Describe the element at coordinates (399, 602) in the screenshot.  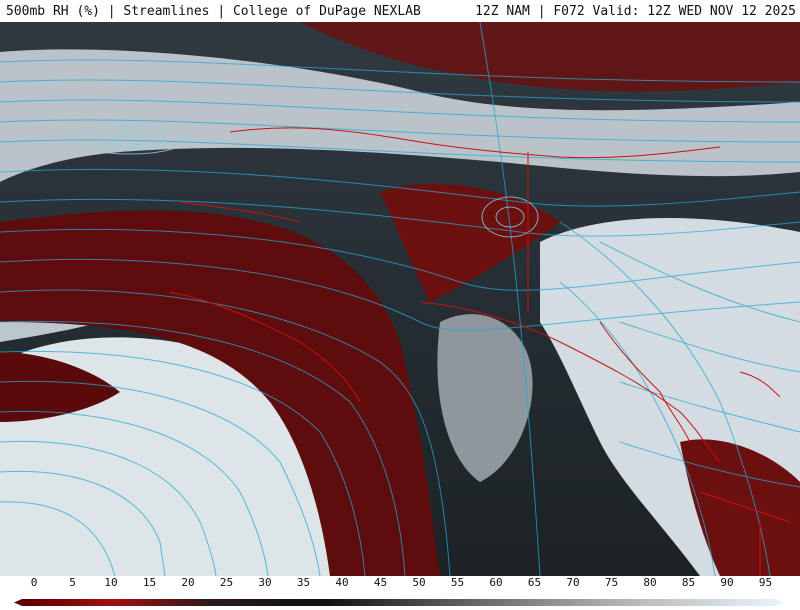
I see `scale-gradient` at that location.